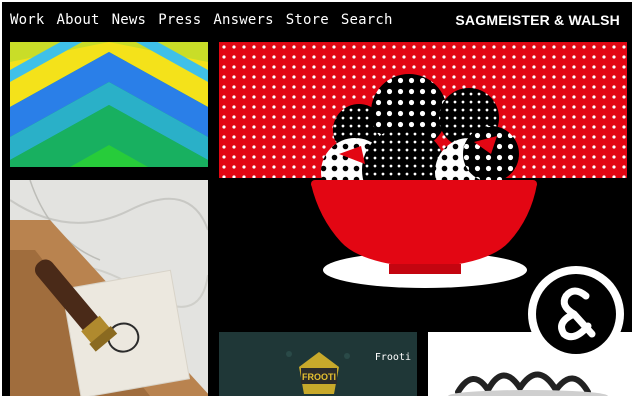 Image resolution: width=640 pixels, height=400 pixels. Describe the element at coordinates (307, 20) in the screenshot. I see `nav-item-store: Store` at that location.